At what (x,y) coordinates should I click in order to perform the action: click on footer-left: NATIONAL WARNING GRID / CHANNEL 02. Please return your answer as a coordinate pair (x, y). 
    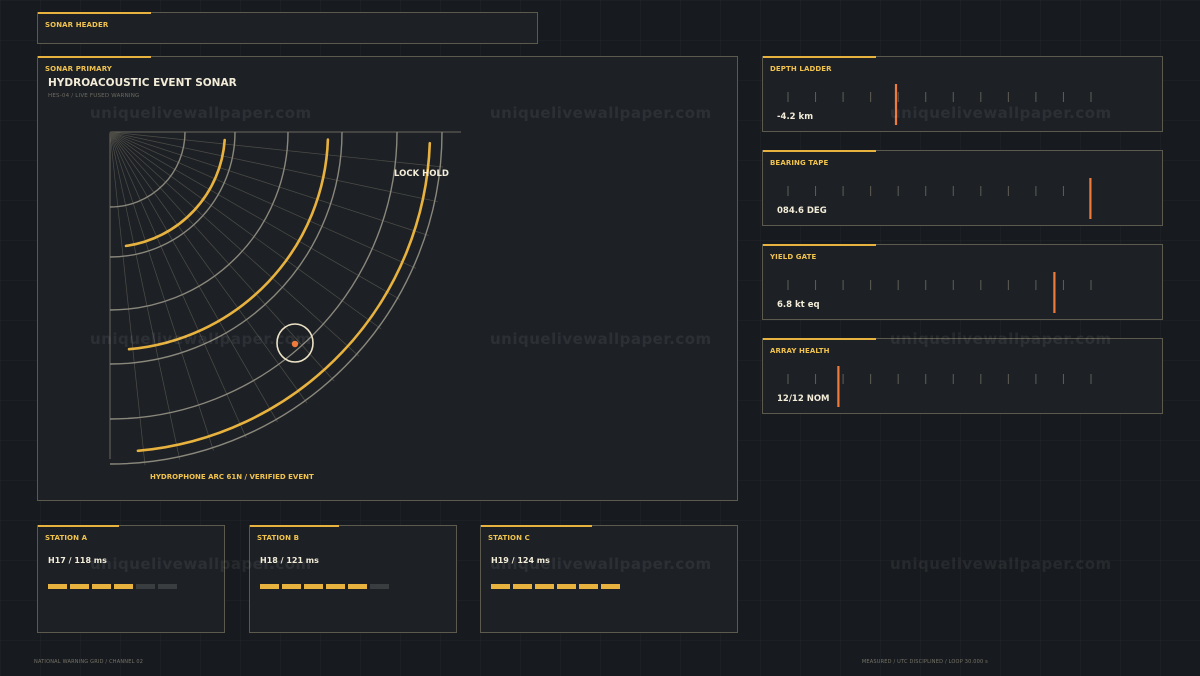
    Looking at the image, I should click on (89, 662).